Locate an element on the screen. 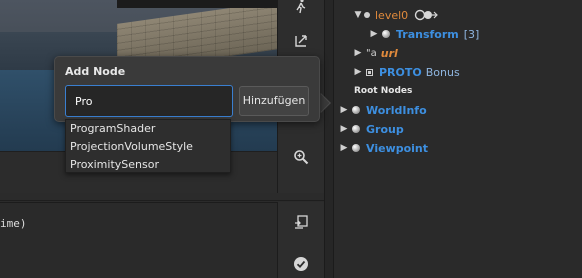 Image resolution: width=582 pixels, height=278 pixels. tree-row-url: ▶ "a url is located at coordinates (375, 53).